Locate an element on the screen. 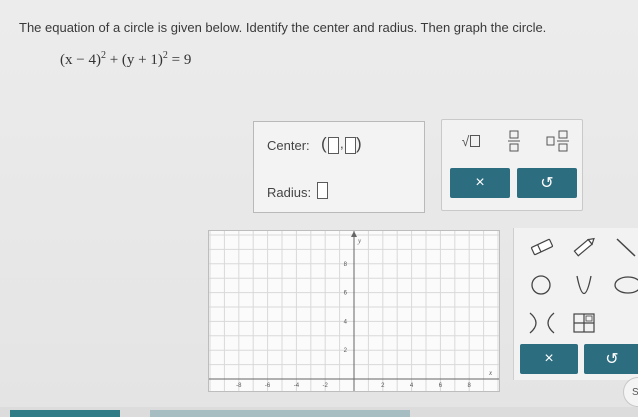 Image resolution: width=638 pixels, height=417 pixels. x-tick-label: 8 is located at coordinates (470, 386).